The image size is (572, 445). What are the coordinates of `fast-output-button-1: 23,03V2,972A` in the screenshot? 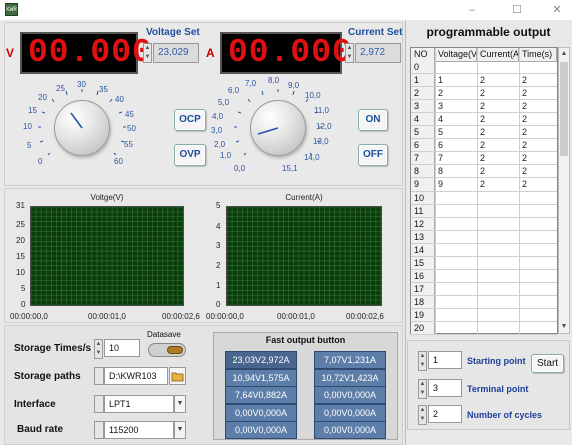 It's located at (261, 360).